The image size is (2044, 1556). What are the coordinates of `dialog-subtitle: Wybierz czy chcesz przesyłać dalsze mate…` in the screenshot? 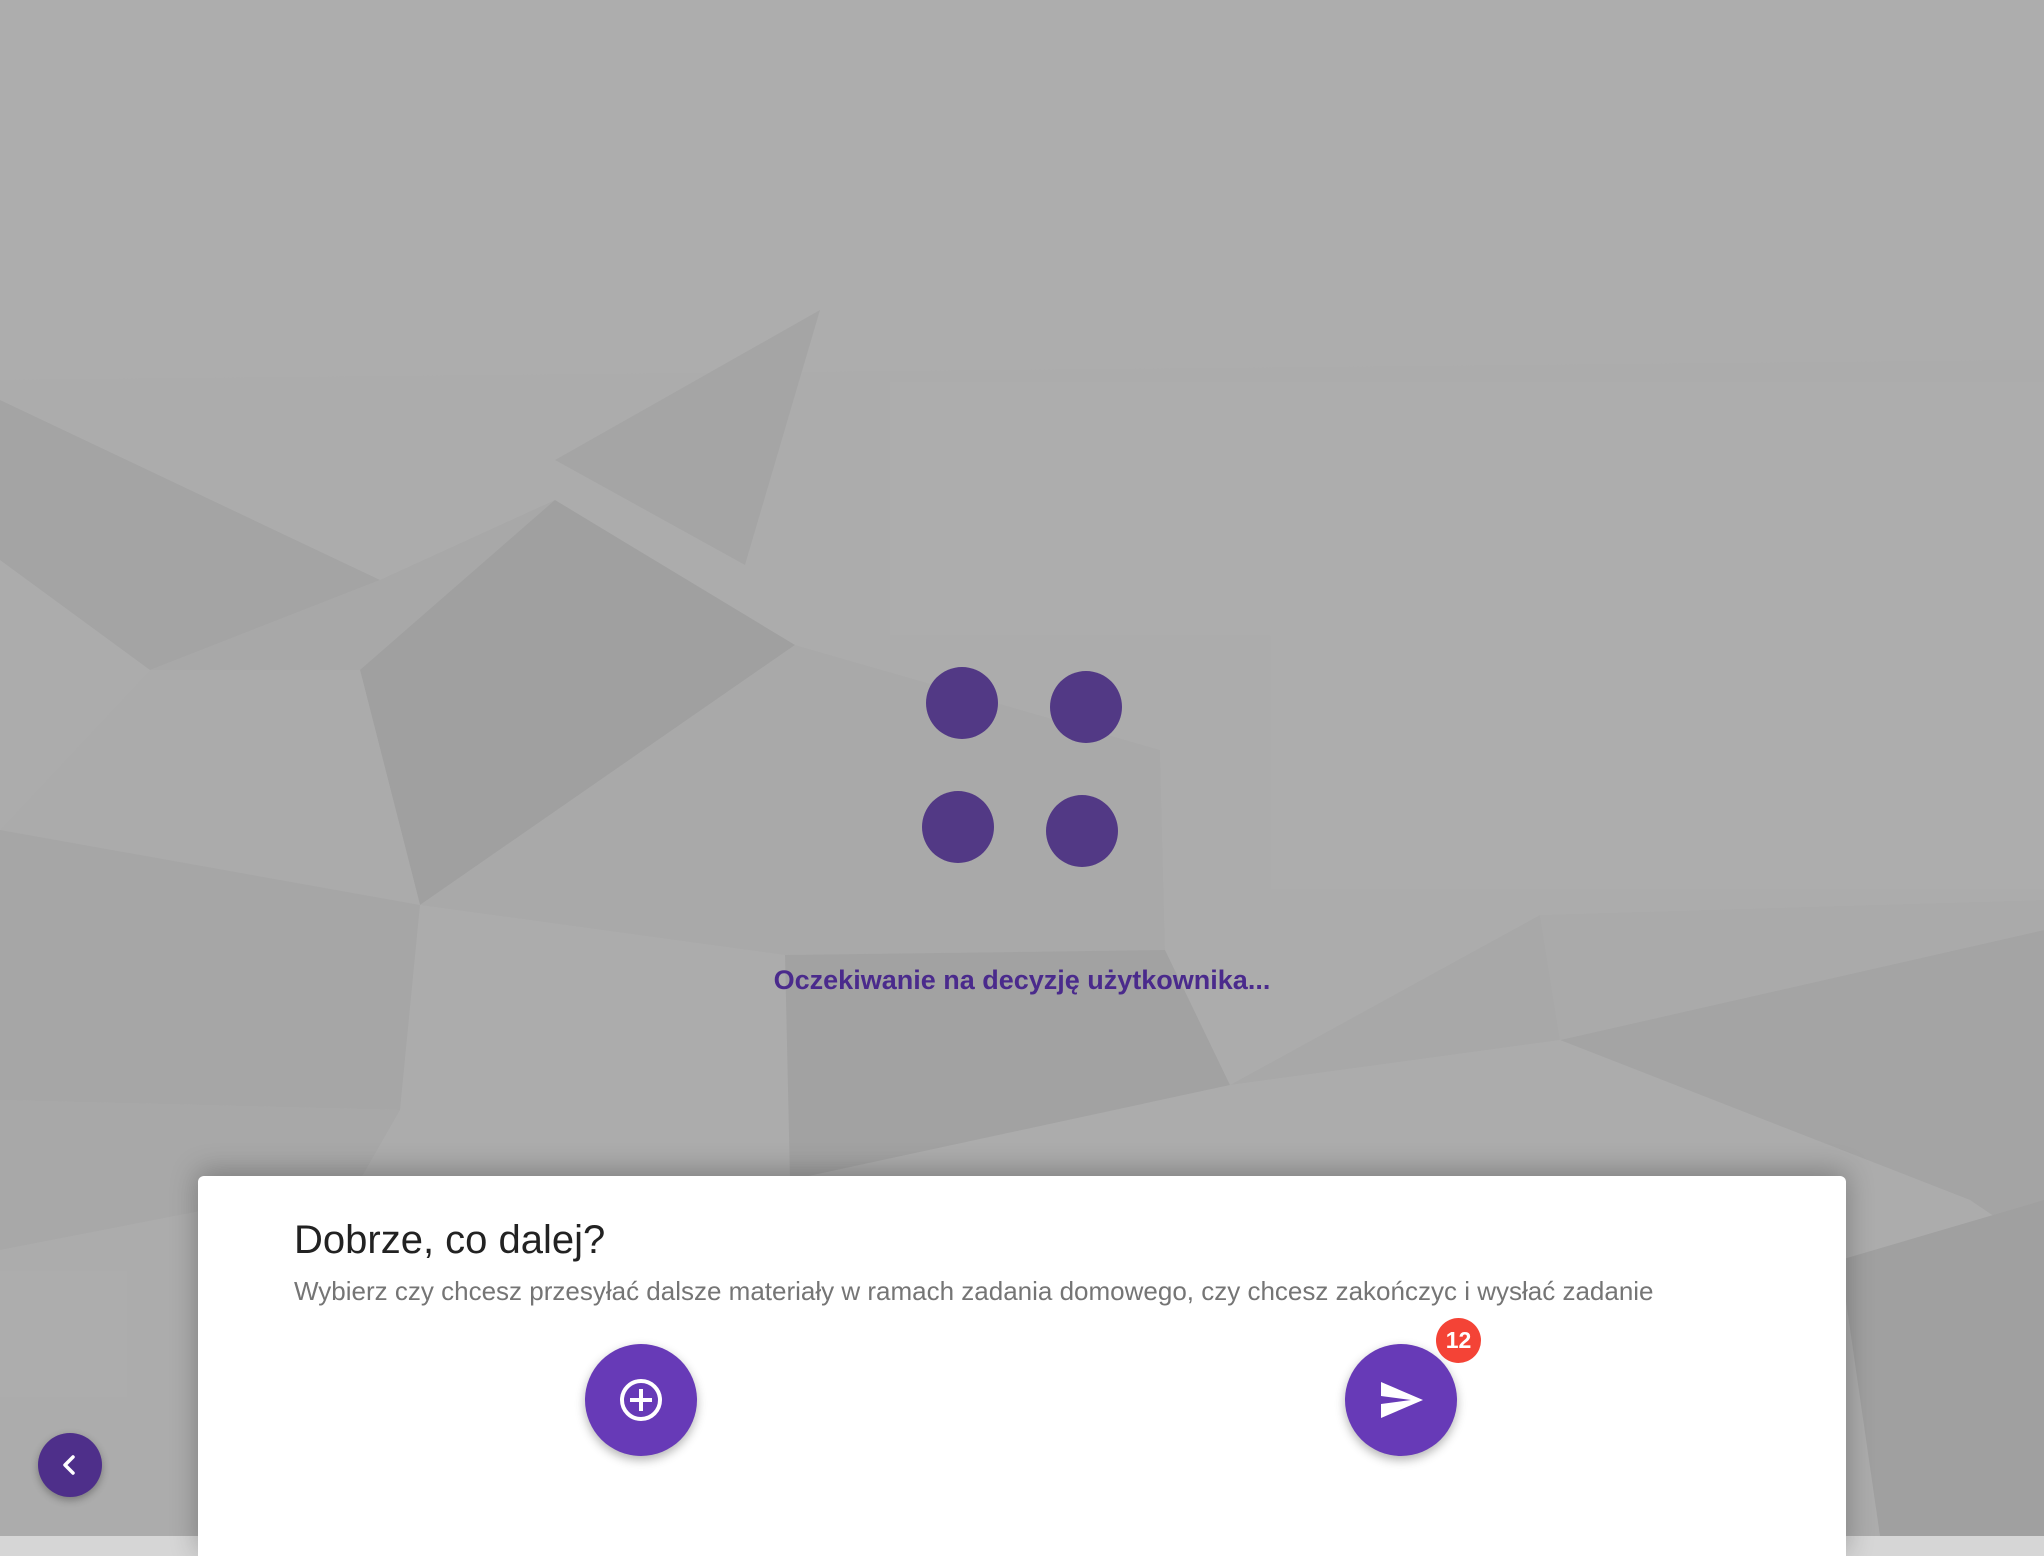 It's located at (974, 1291).